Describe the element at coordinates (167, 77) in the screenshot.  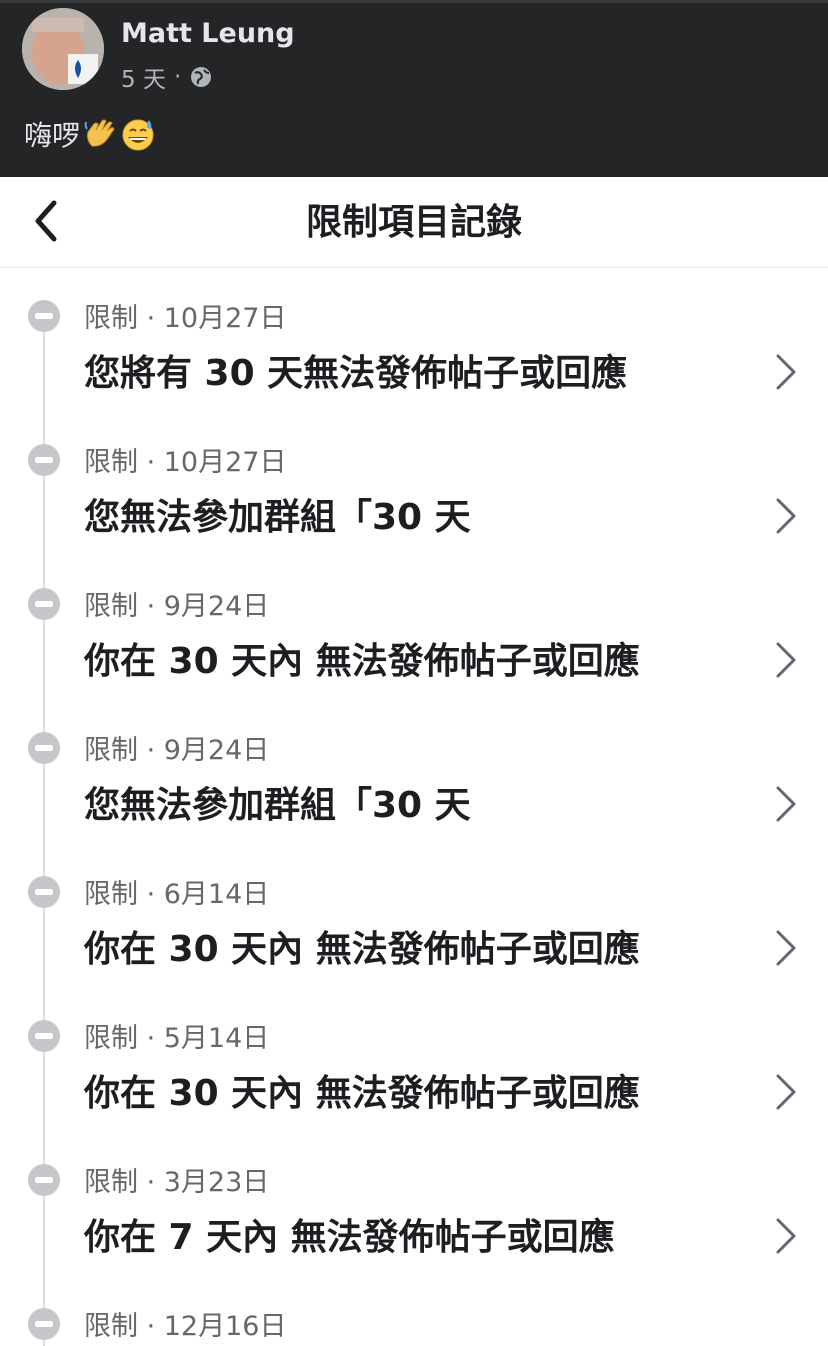
I see `post-meta: 5 天 ·` at that location.